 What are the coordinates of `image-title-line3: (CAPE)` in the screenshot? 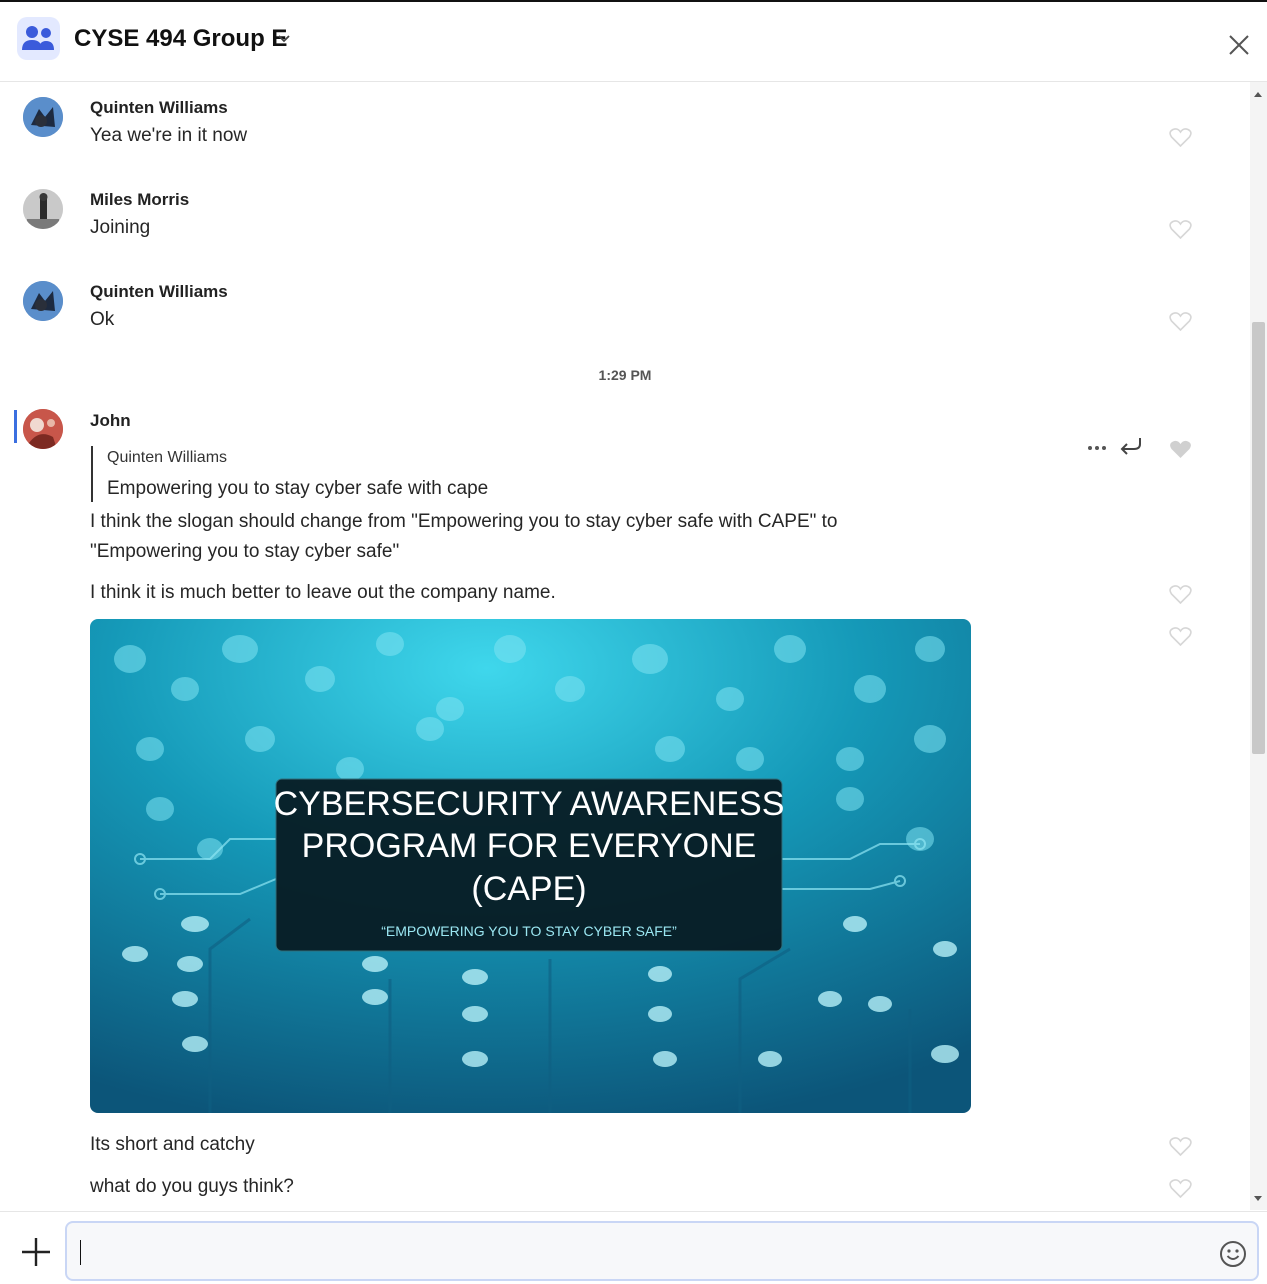 It's located at (528, 889).